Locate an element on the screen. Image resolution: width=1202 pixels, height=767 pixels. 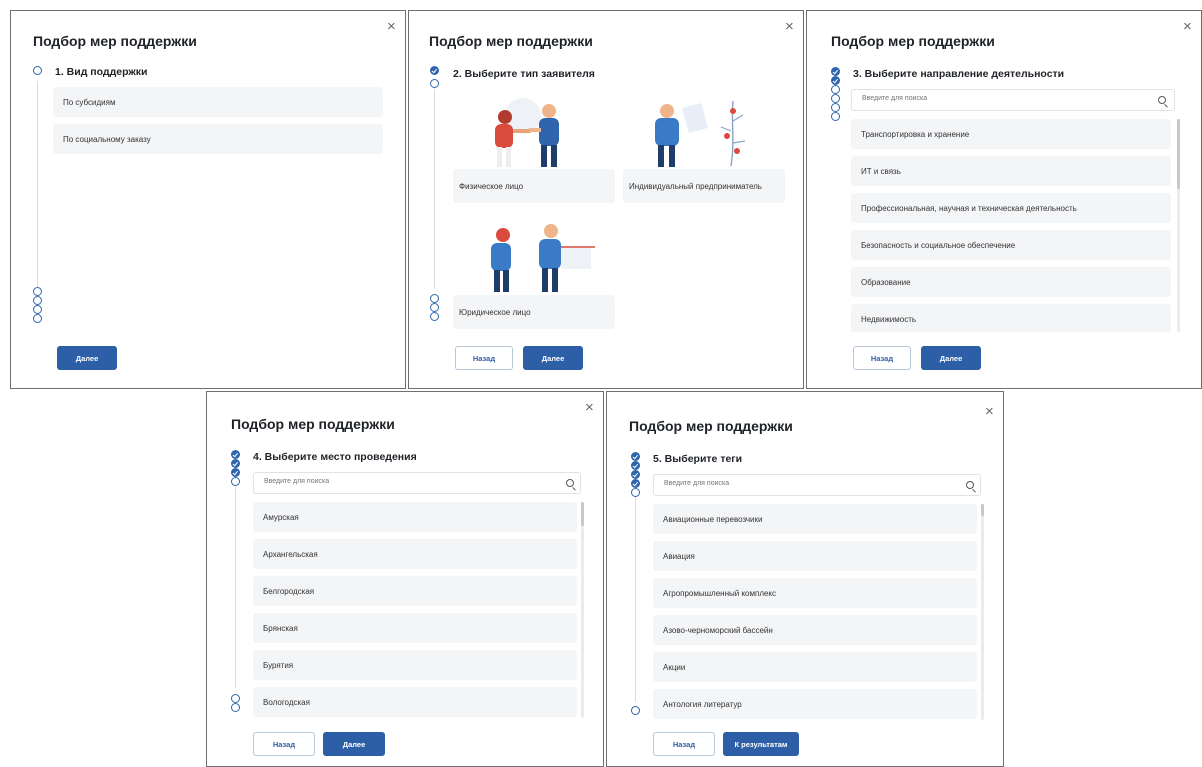
list-item: Транспортировка и хранение is located at coordinates (1011, 134).